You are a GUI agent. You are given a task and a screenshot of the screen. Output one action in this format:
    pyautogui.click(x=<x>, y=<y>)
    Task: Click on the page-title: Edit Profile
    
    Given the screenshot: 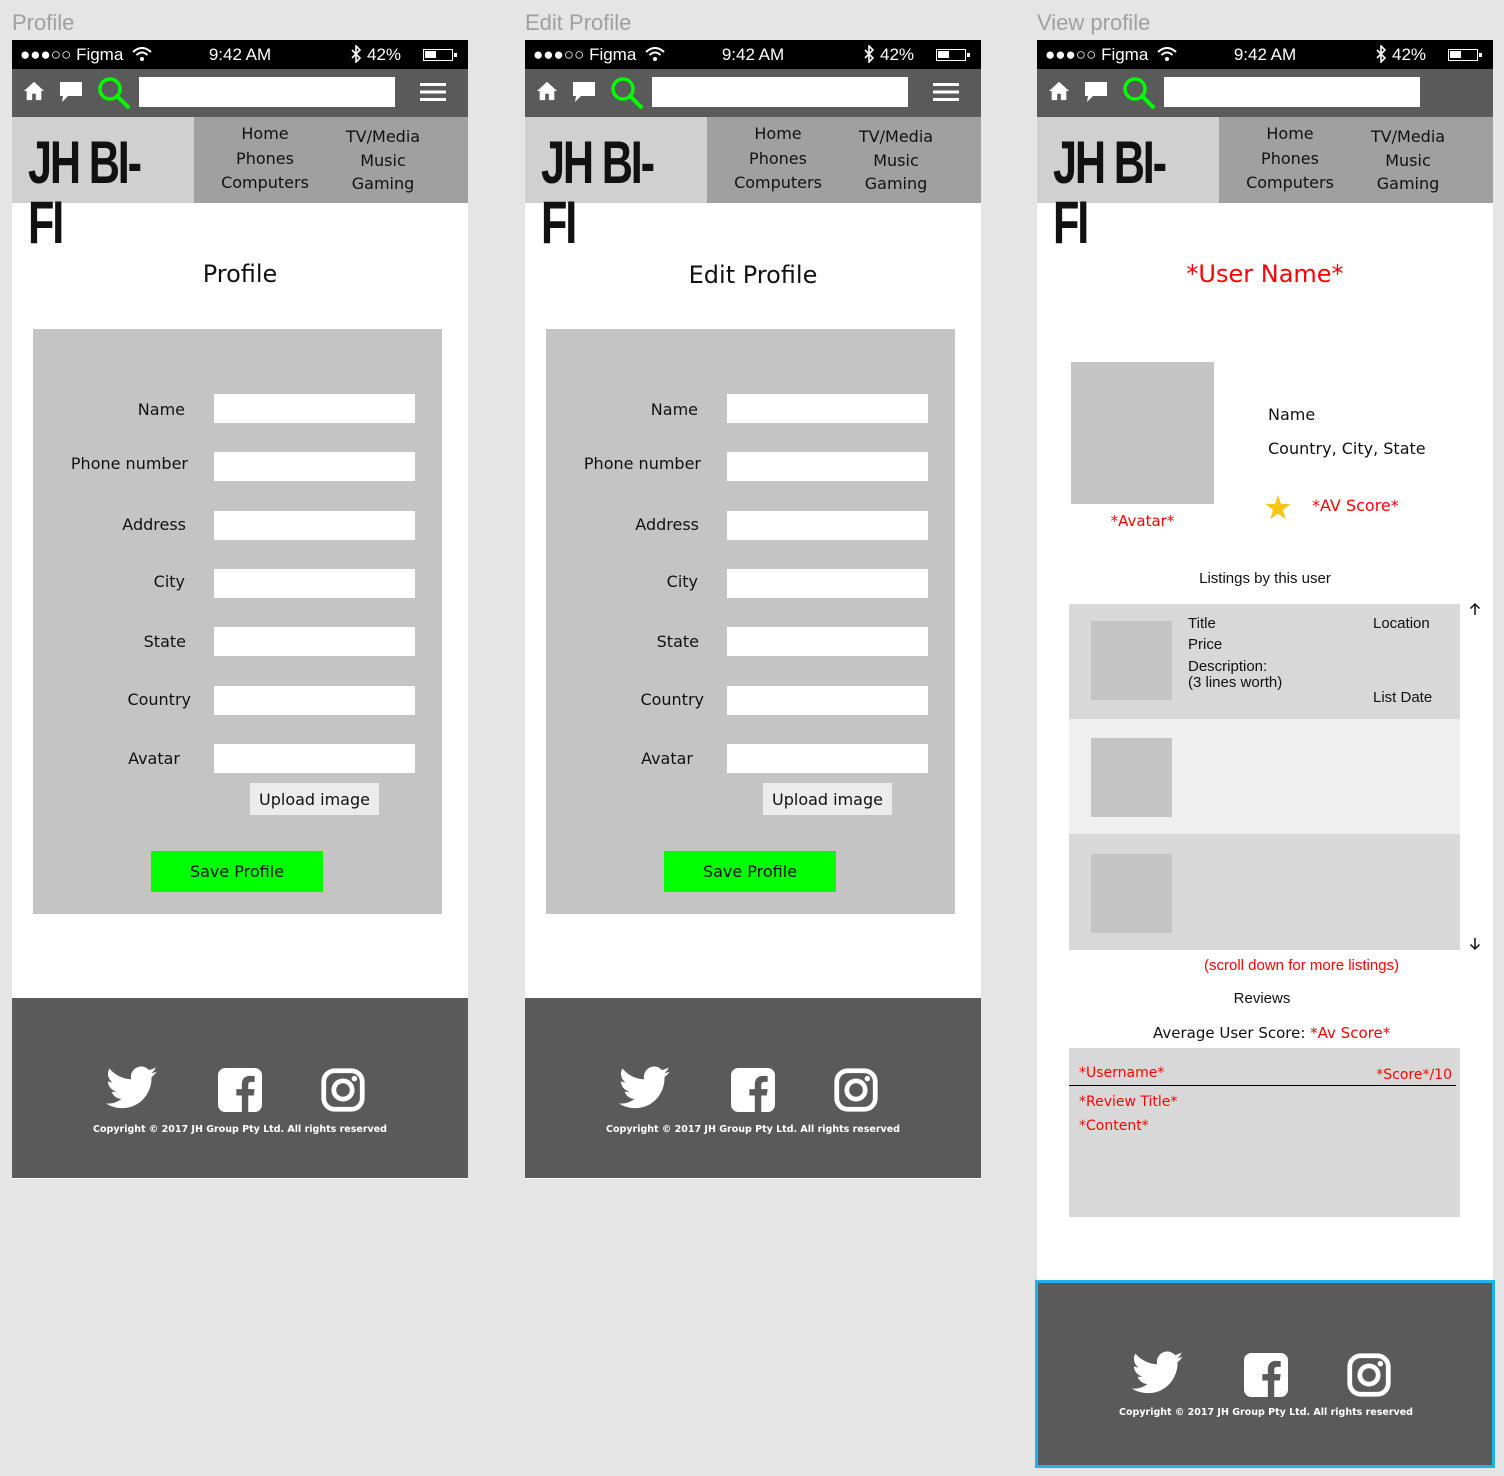 What is the action you would take?
    pyautogui.click(x=753, y=275)
    